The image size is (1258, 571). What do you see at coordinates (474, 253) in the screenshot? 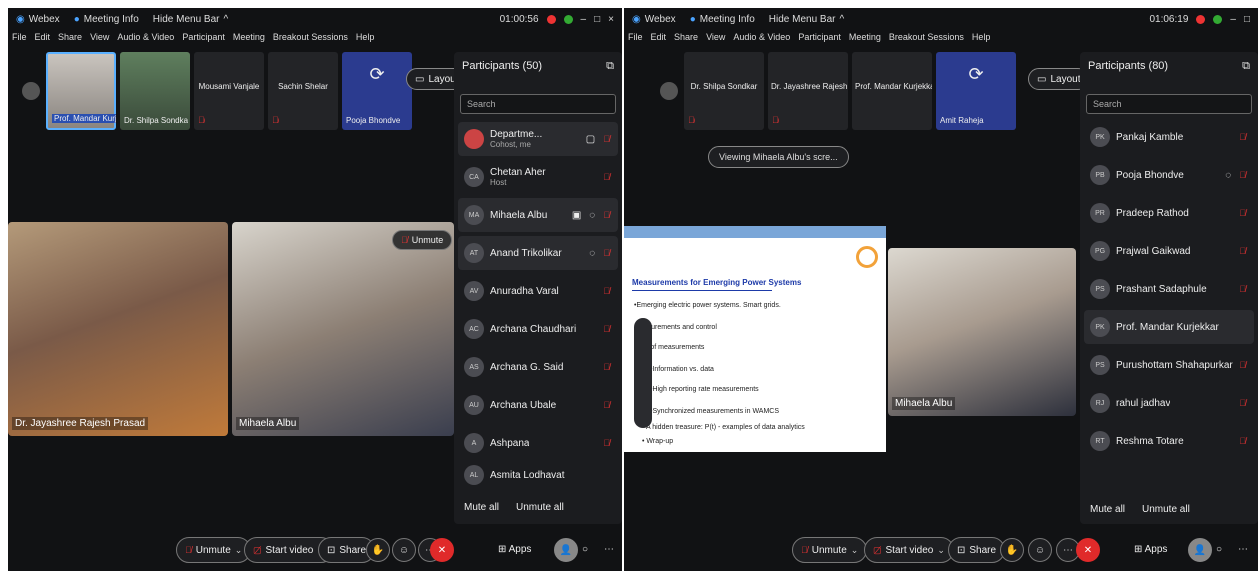
I see `avatar: AT` at bounding box center [474, 253].